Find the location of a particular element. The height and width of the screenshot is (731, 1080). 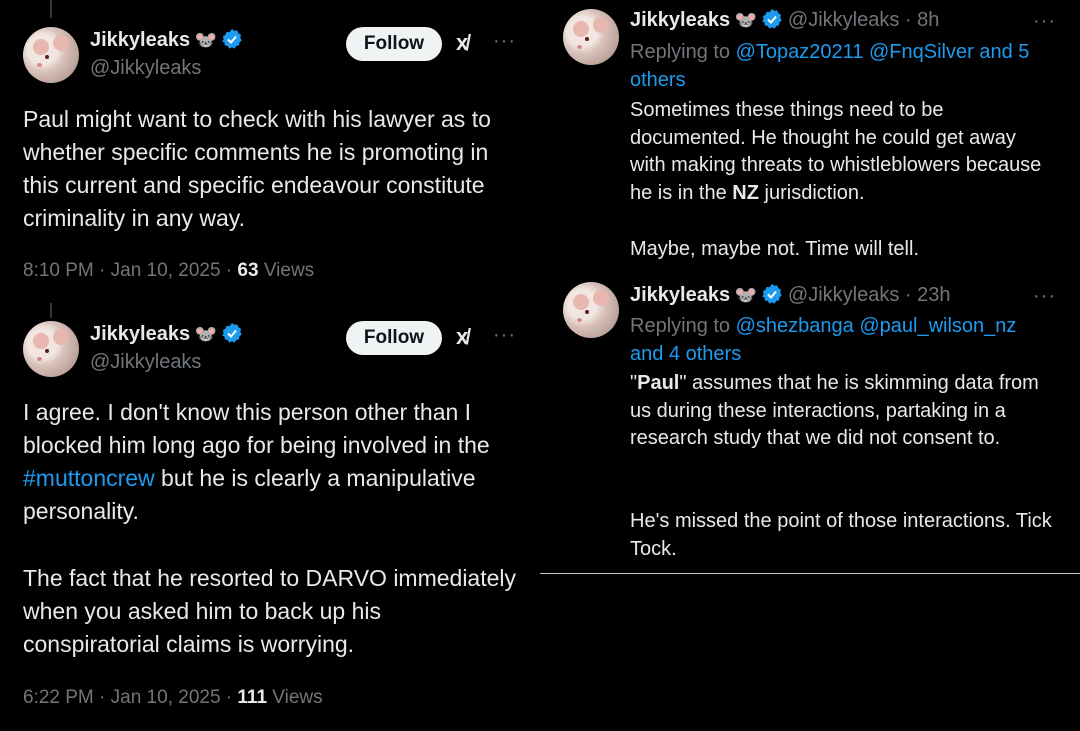

tweet-timestamp: 8:10 PM · Jan 10, 2025 · is located at coordinates (130, 270).